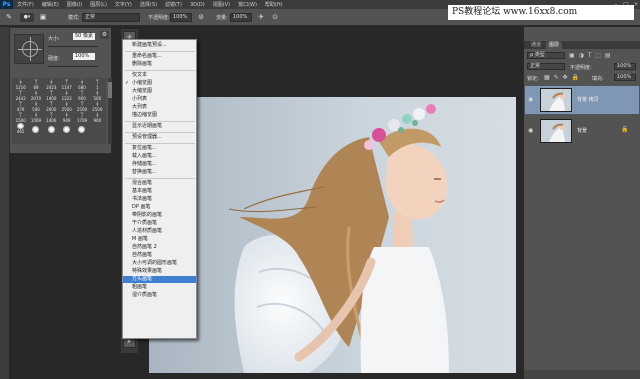  What do you see at coordinates (261, 17) in the screenshot?
I see `airbrush-icon: ✈` at bounding box center [261, 17].